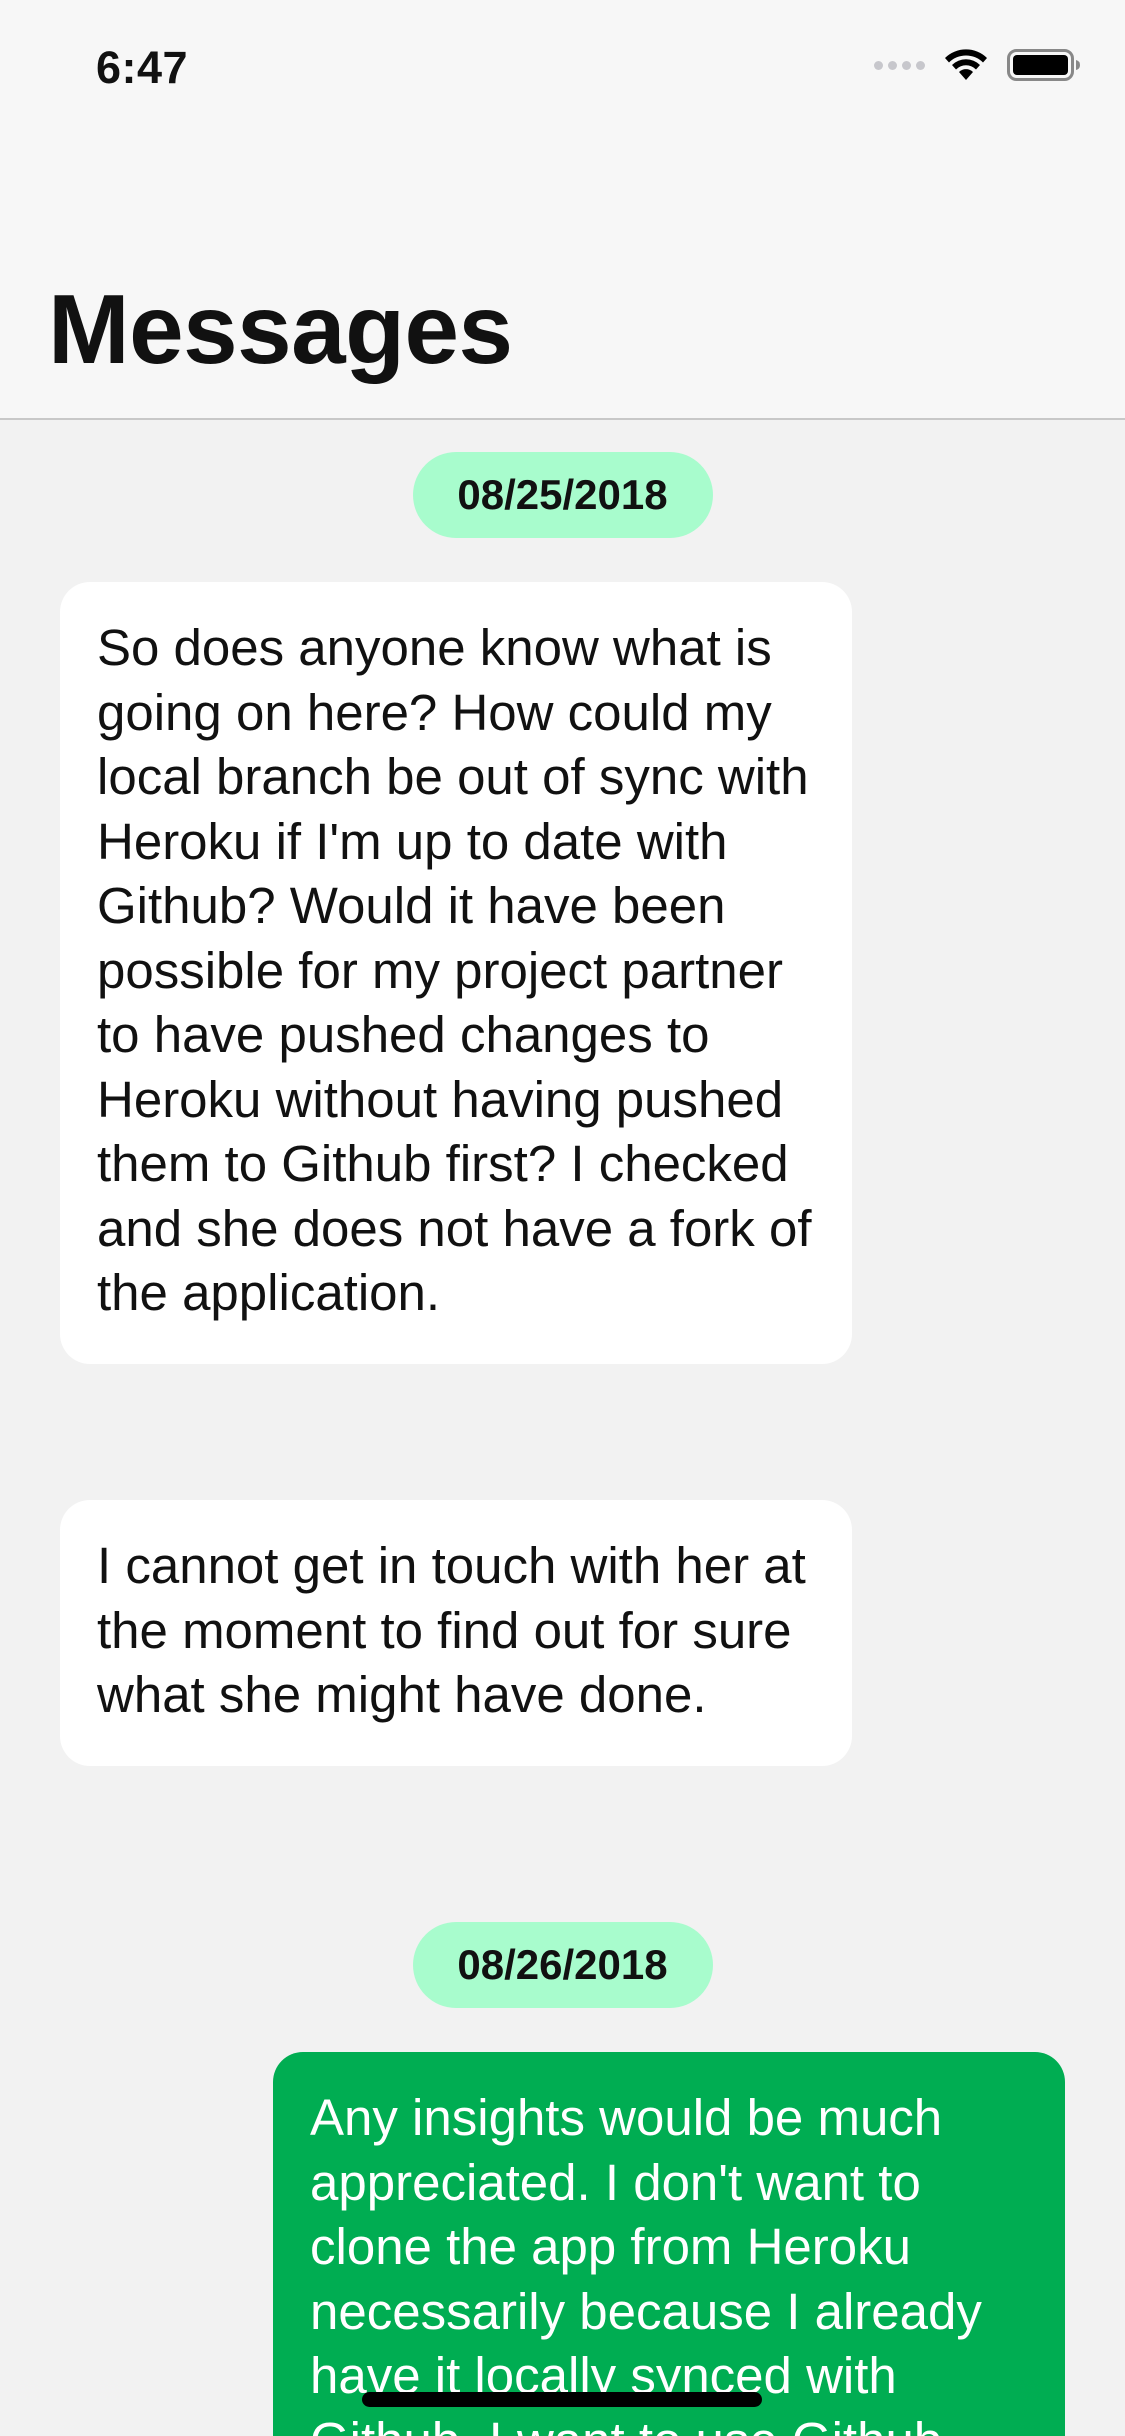 The height and width of the screenshot is (2436, 1125). Describe the element at coordinates (562, 495) in the screenshot. I see `date-separator: 08/25/2018` at that location.